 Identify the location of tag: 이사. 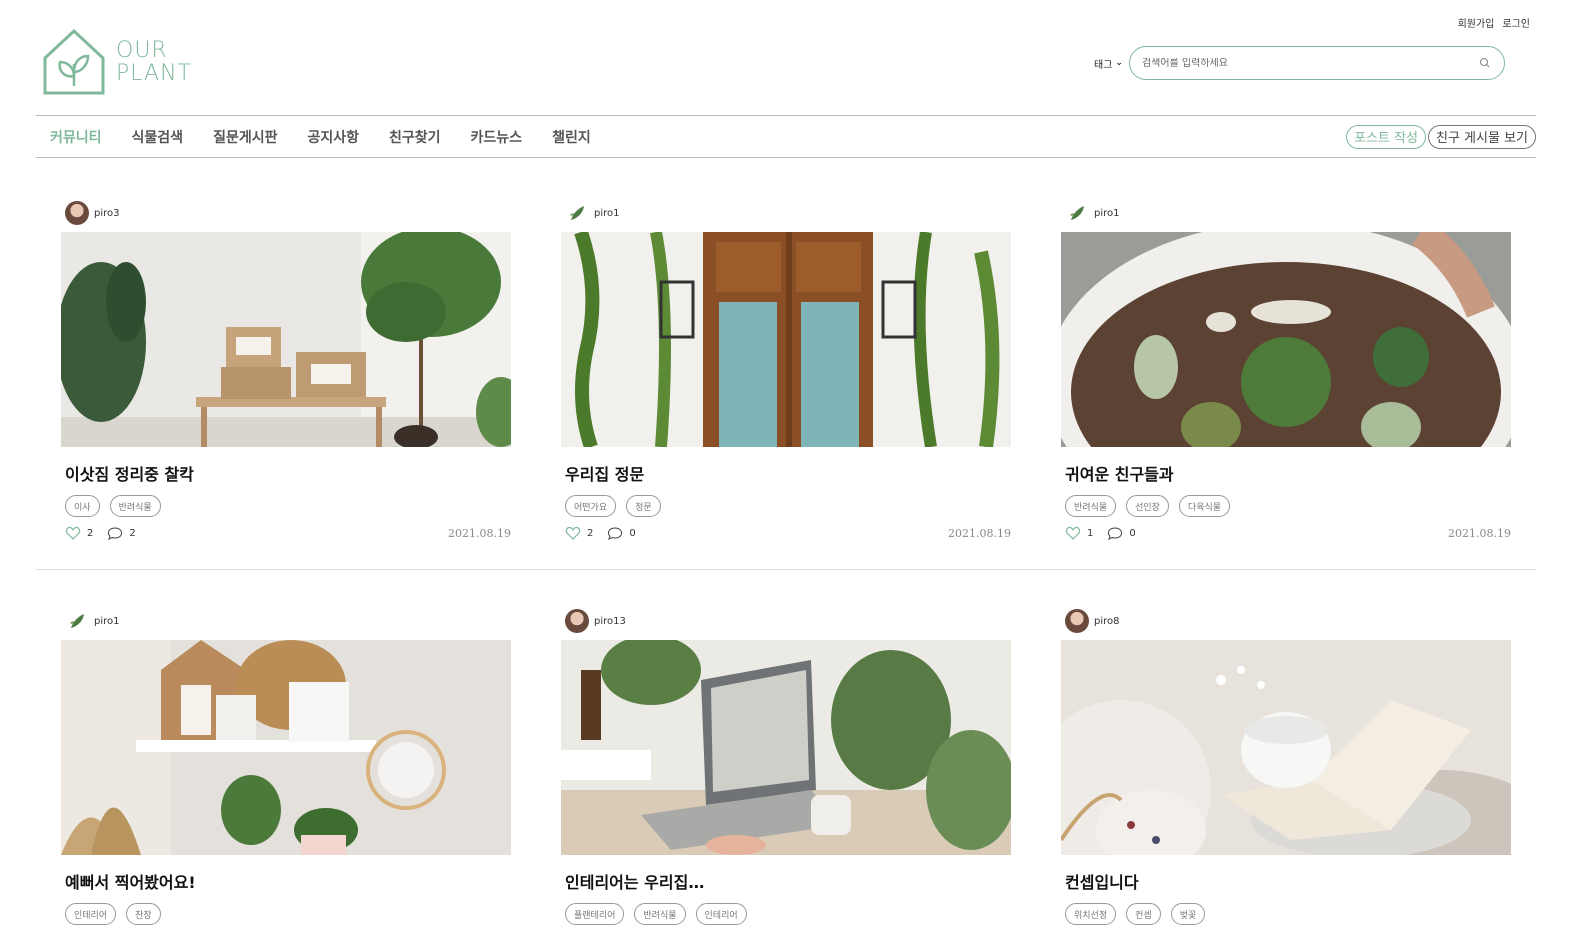
(82, 506).